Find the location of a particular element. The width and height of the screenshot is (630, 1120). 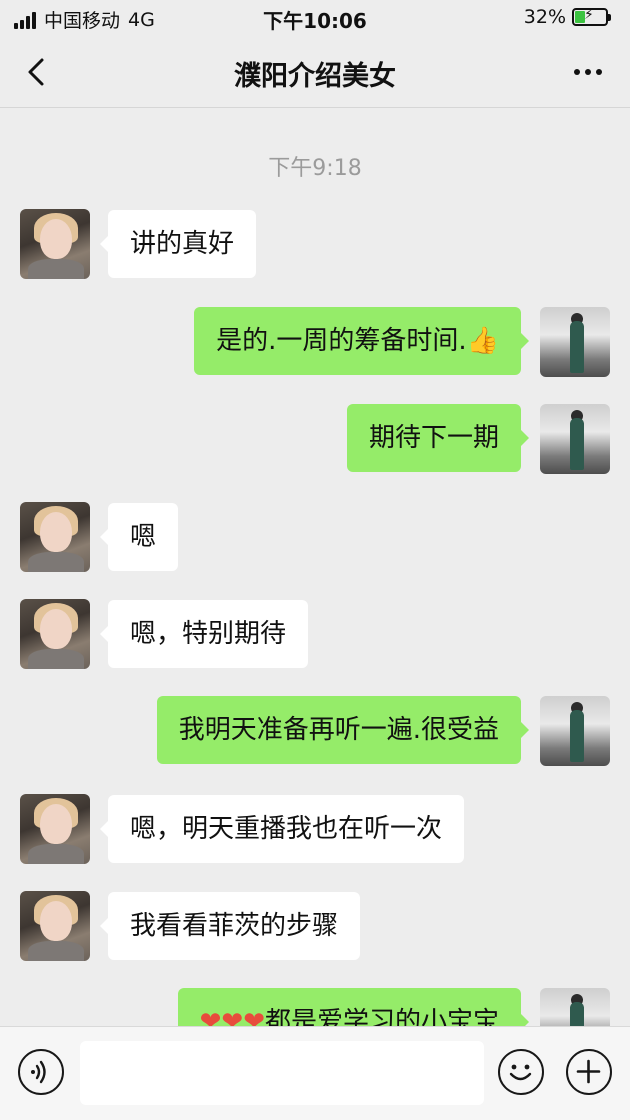

sent-bubble: ❤❤❤都是爱学习的小宝宝 is located at coordinates (353, 1007).